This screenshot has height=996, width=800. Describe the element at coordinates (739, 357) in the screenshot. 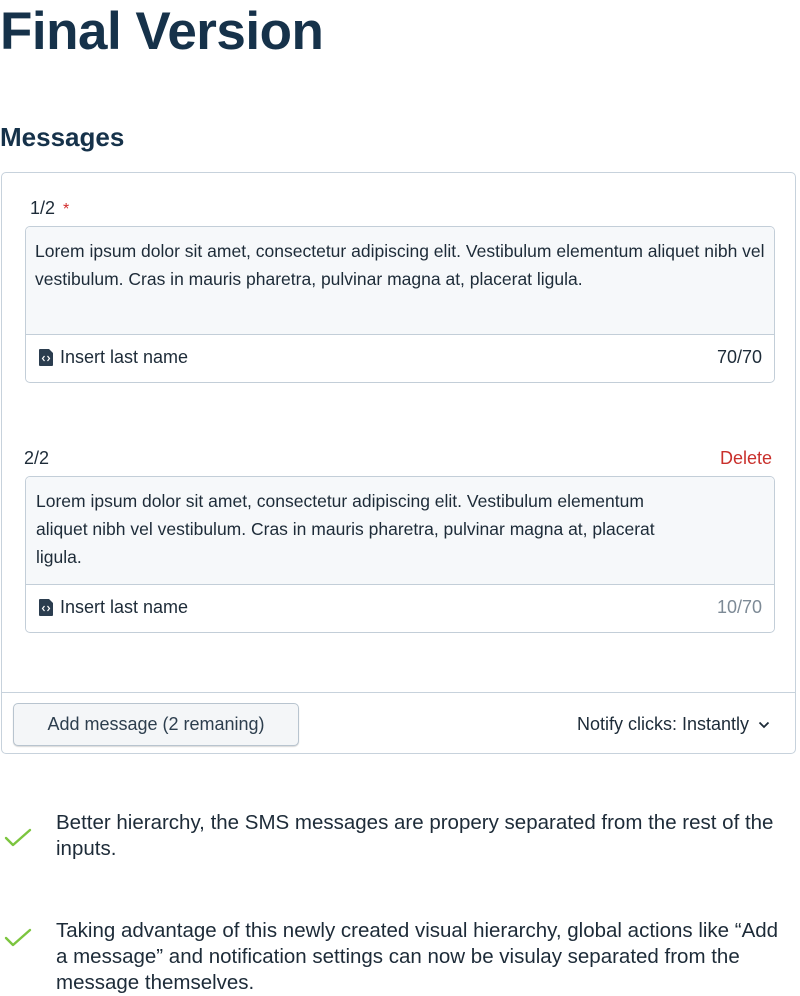

I see `character-count: 70/70` at that location.